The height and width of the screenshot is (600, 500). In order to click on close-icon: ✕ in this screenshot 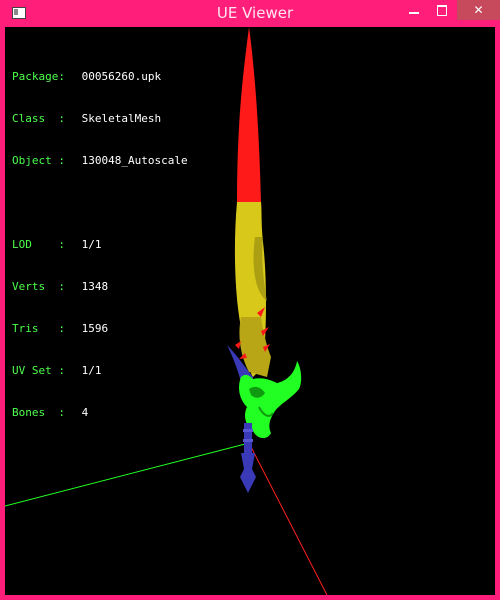, I will do `click(478, 10)`.